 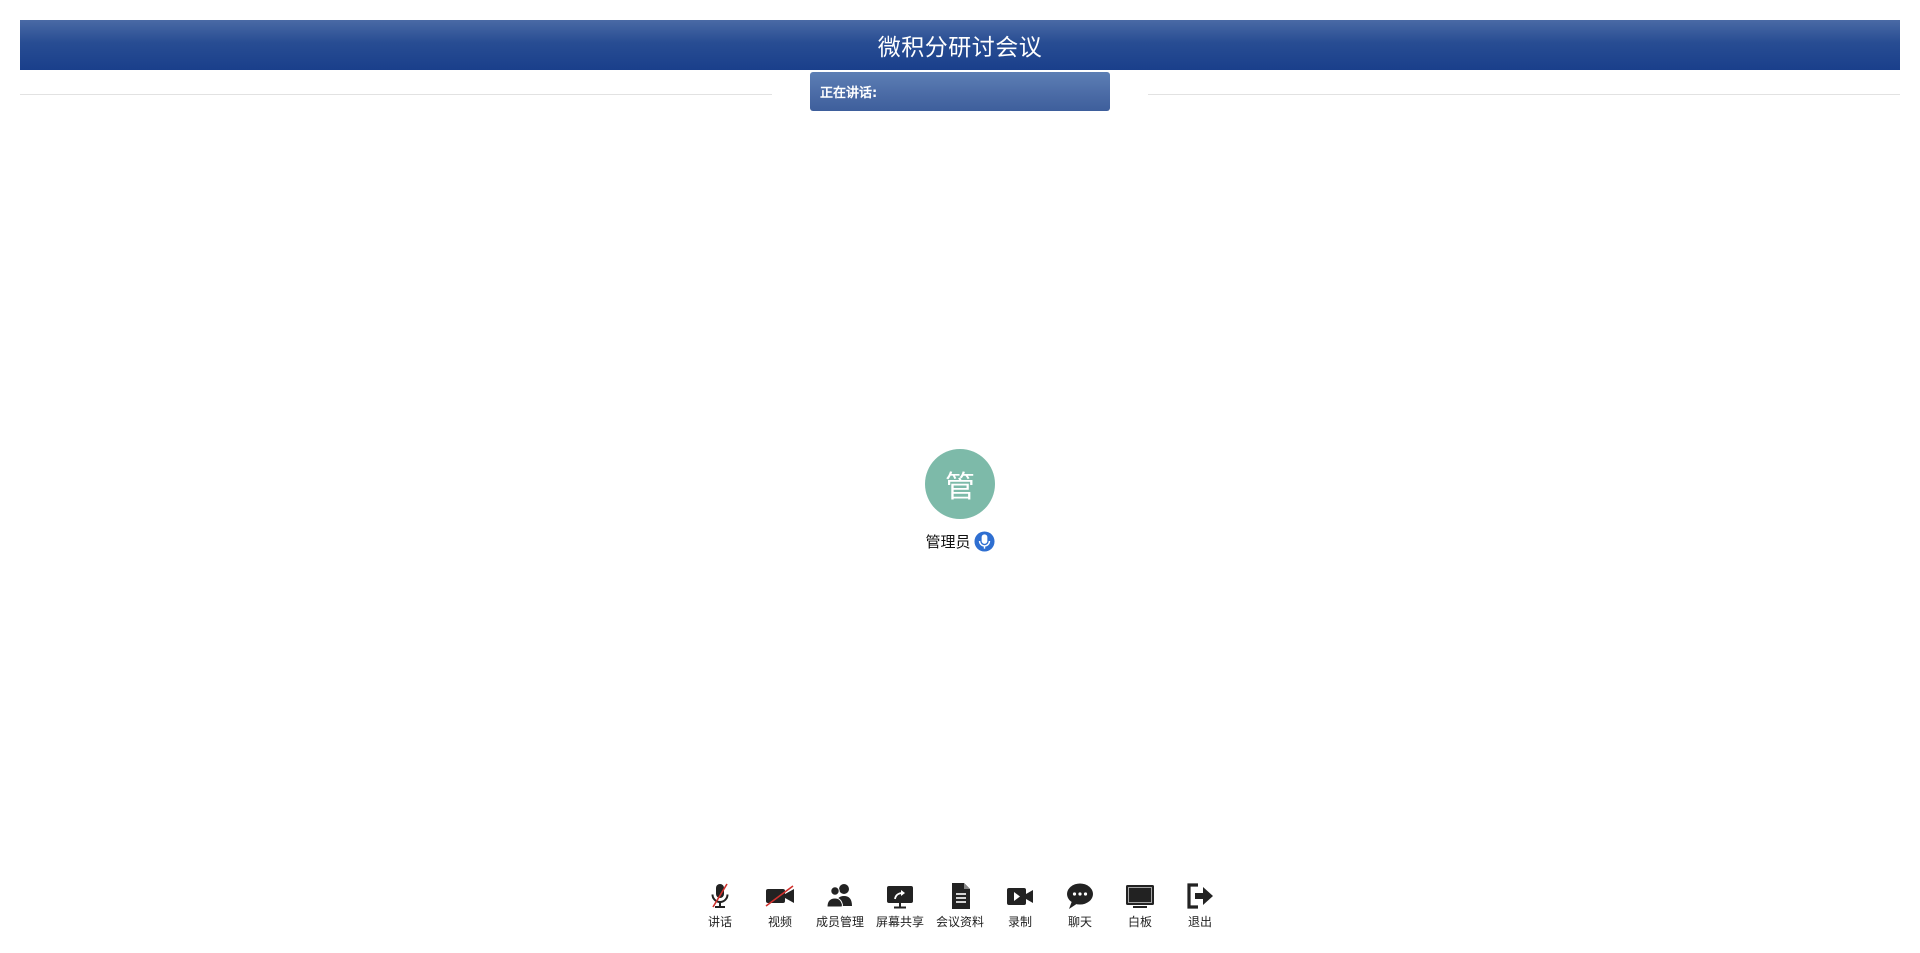 I want to click on bottom-toolbar: 讲话 视频 成员管理 屏幕共享 会议资料 录制 聊天 白板 退出, so click(x=960, y=906).